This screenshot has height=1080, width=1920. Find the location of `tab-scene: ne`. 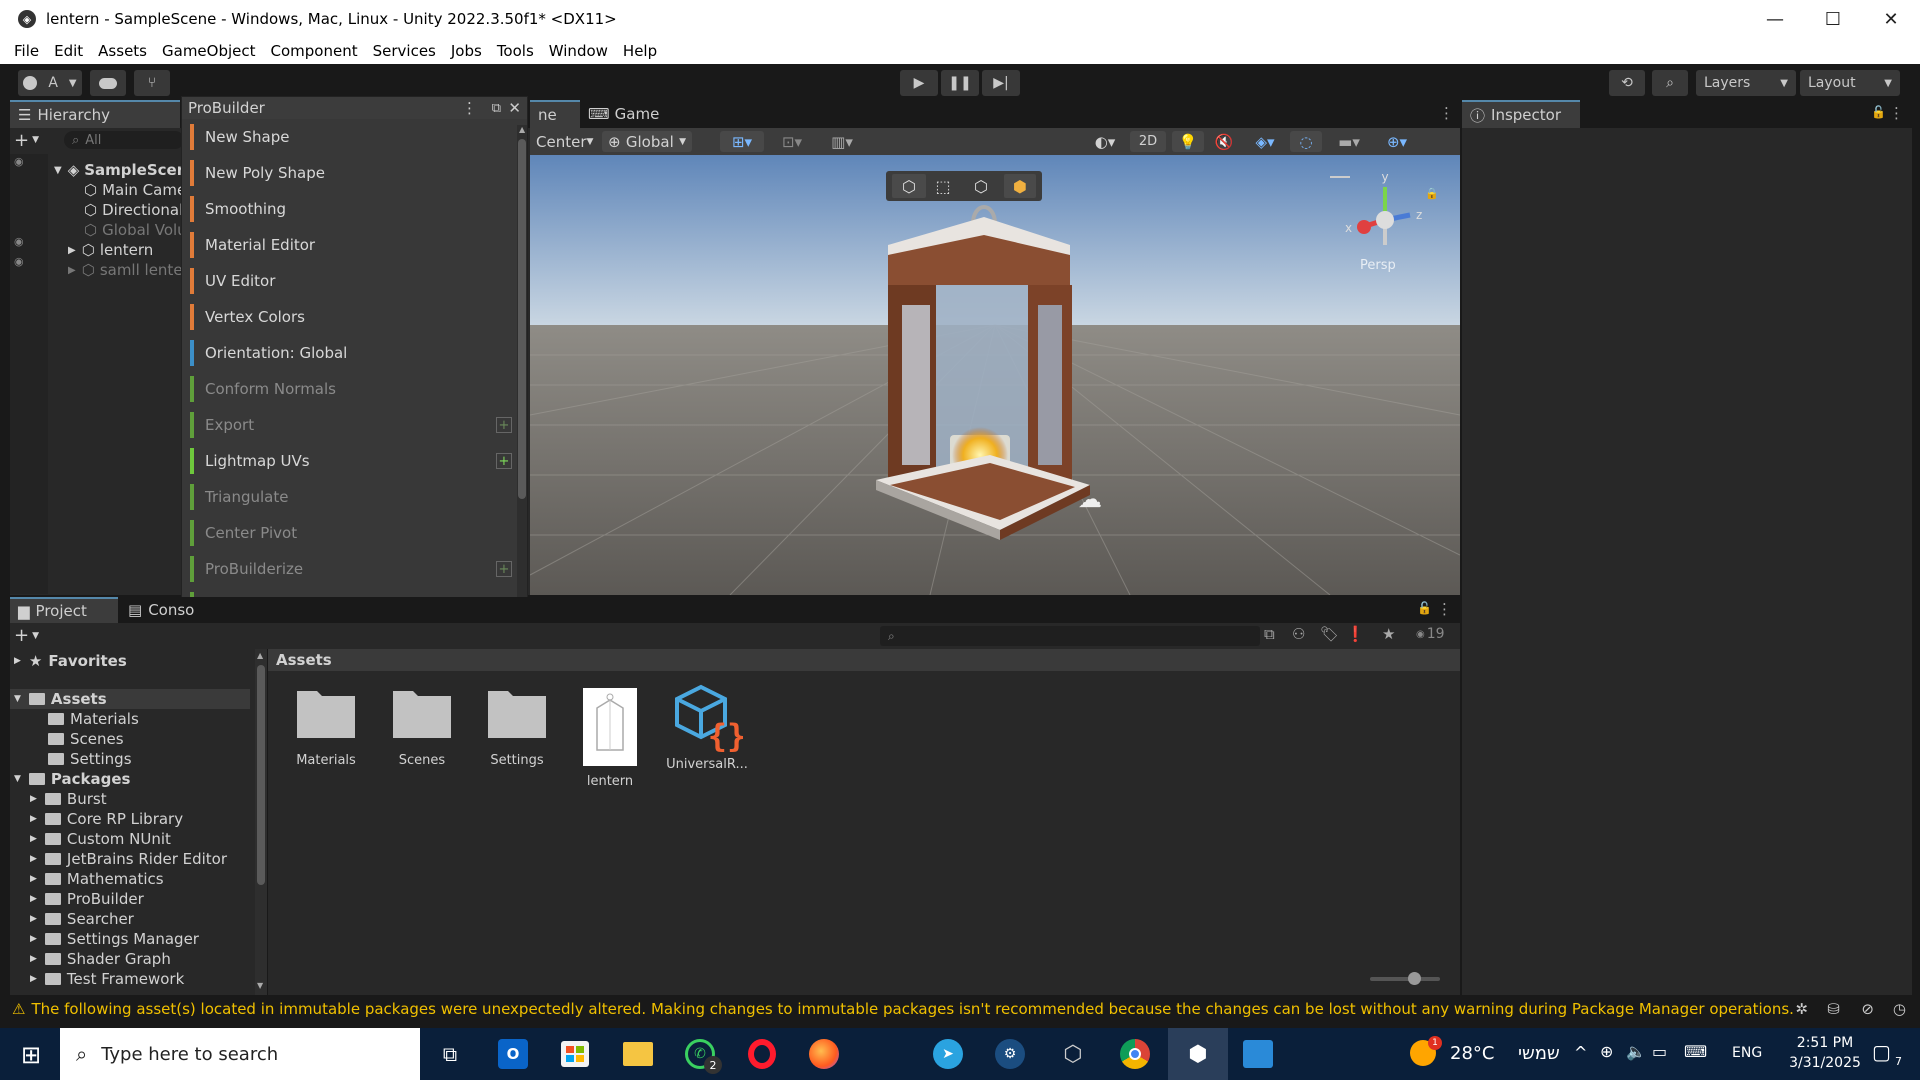

tab-scene: ne is located at coordinates (555, 114).